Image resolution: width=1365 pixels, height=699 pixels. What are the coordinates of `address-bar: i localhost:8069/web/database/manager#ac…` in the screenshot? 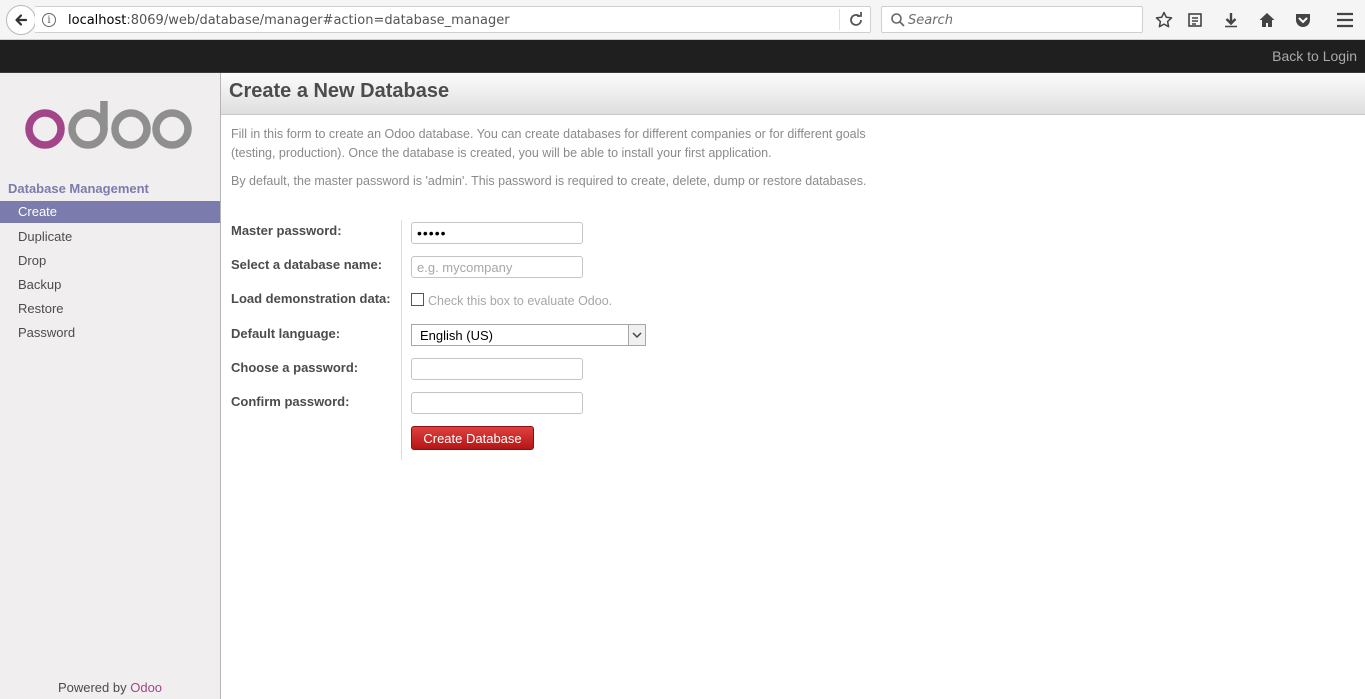 It's located at (453, 19).